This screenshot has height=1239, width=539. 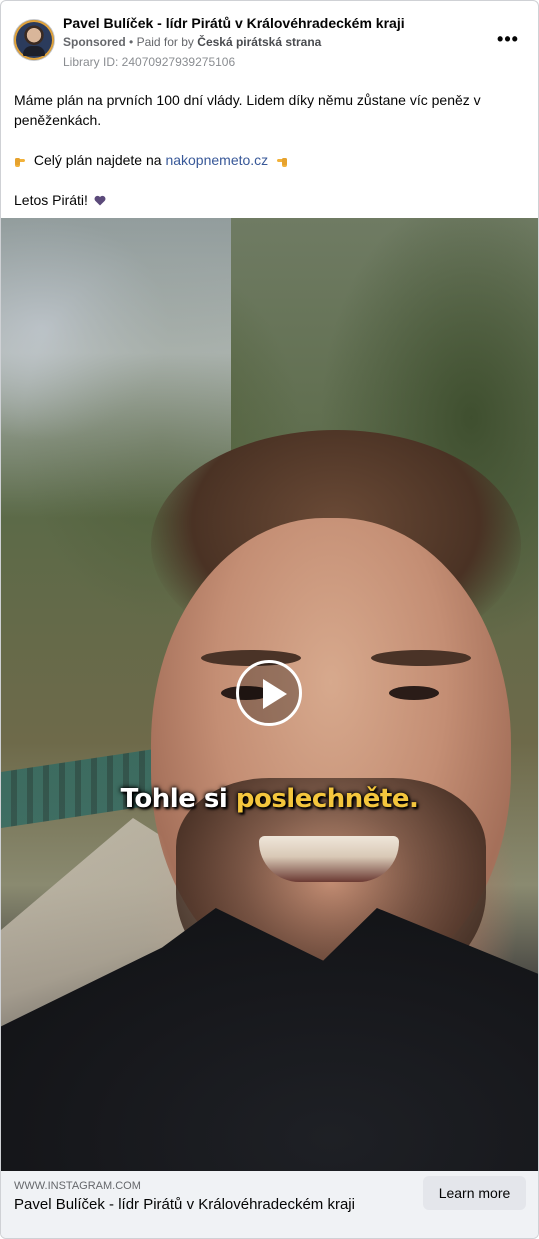 I want to click on page-avatar, so click(x=34, y=40).